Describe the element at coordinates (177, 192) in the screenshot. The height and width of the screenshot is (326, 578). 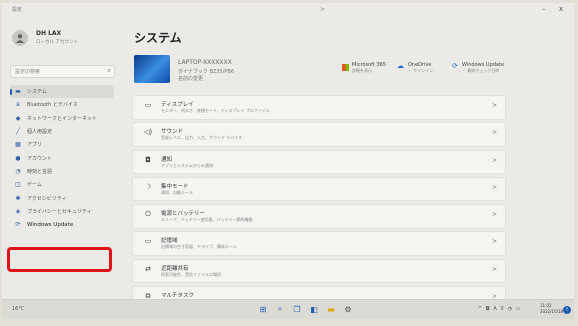
I see `card-subtitle: 通知、自動ルール` at that location.